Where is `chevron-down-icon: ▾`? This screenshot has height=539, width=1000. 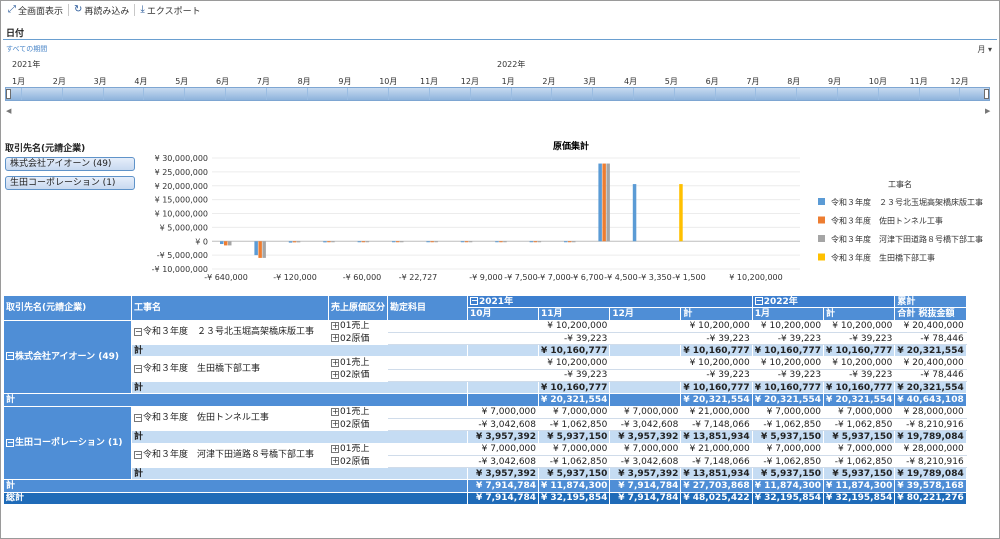
chevron-down-icon: ▾ is located at coordinates (989, 49).